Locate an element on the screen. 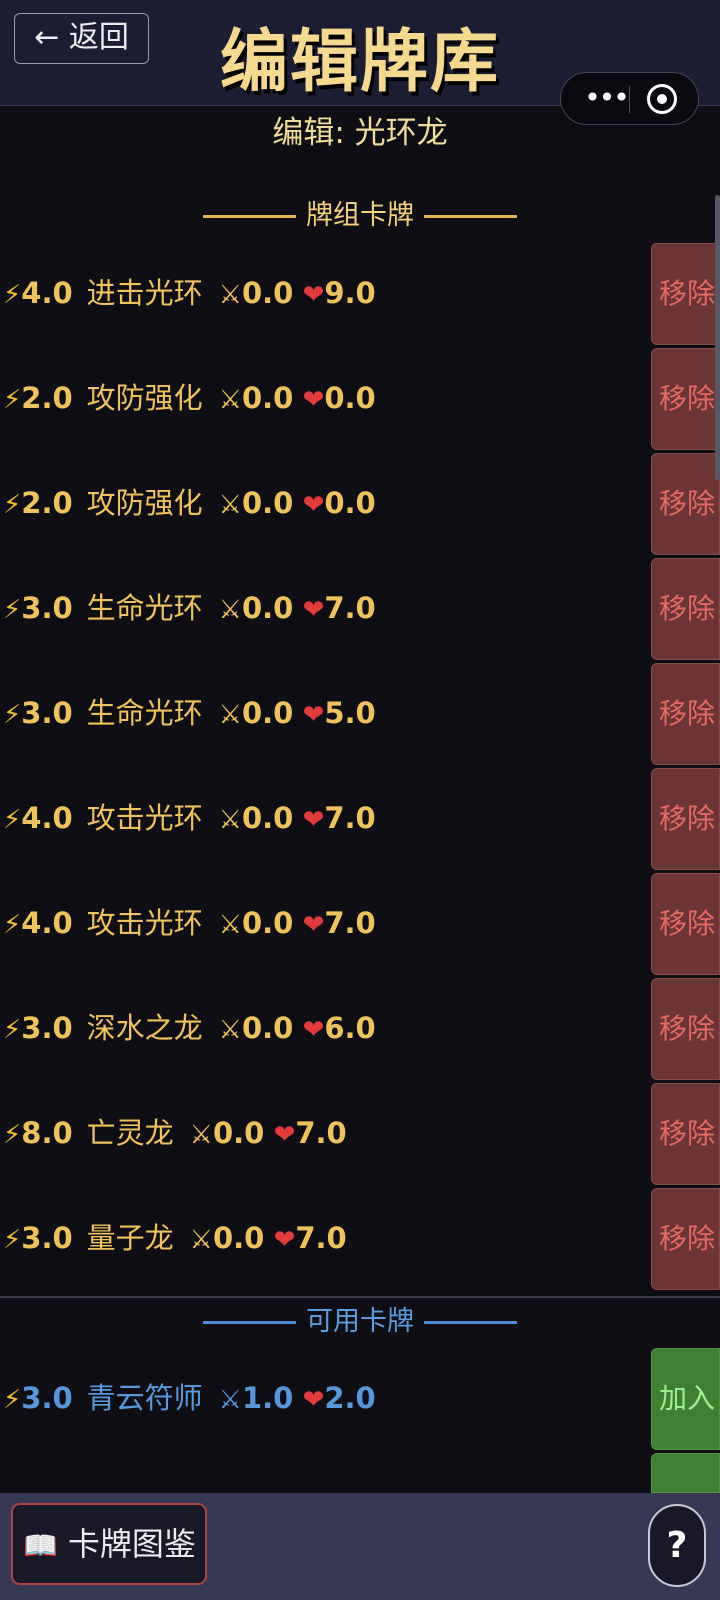  card-info: ⚡2.0 攻防强化 ⚔0.0 ❤0.0 is located at coordinates (189, 398).